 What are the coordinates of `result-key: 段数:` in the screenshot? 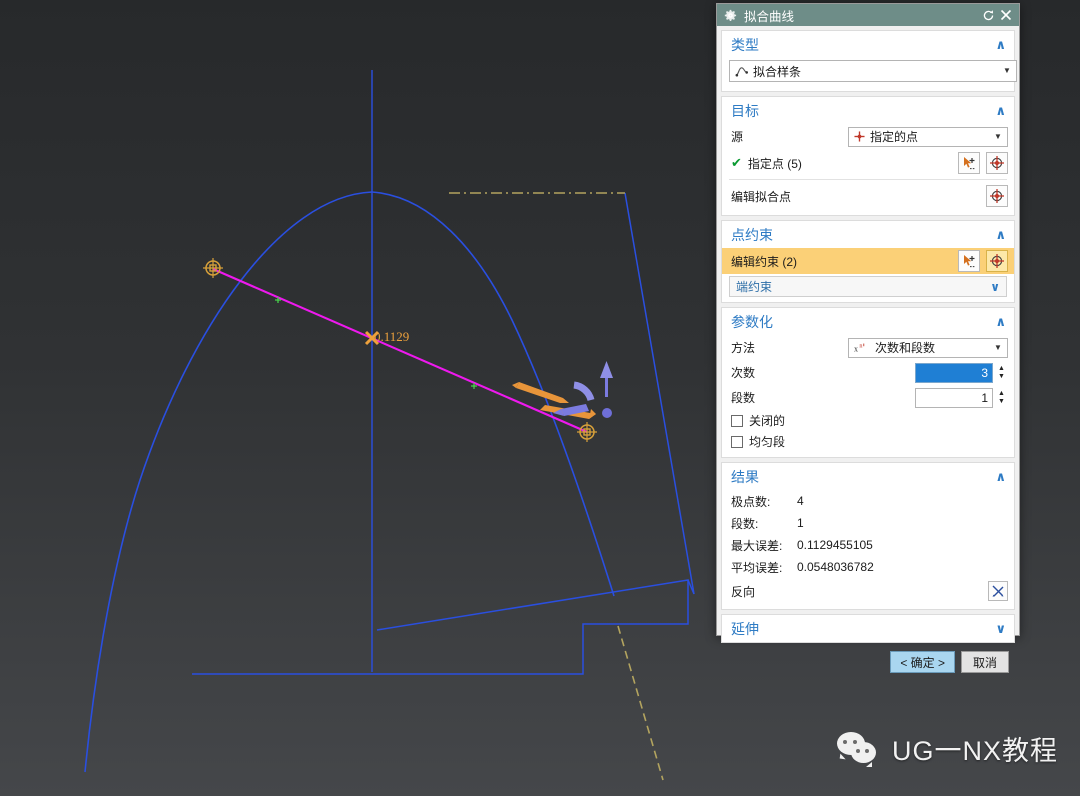 It's located at (745, 523).